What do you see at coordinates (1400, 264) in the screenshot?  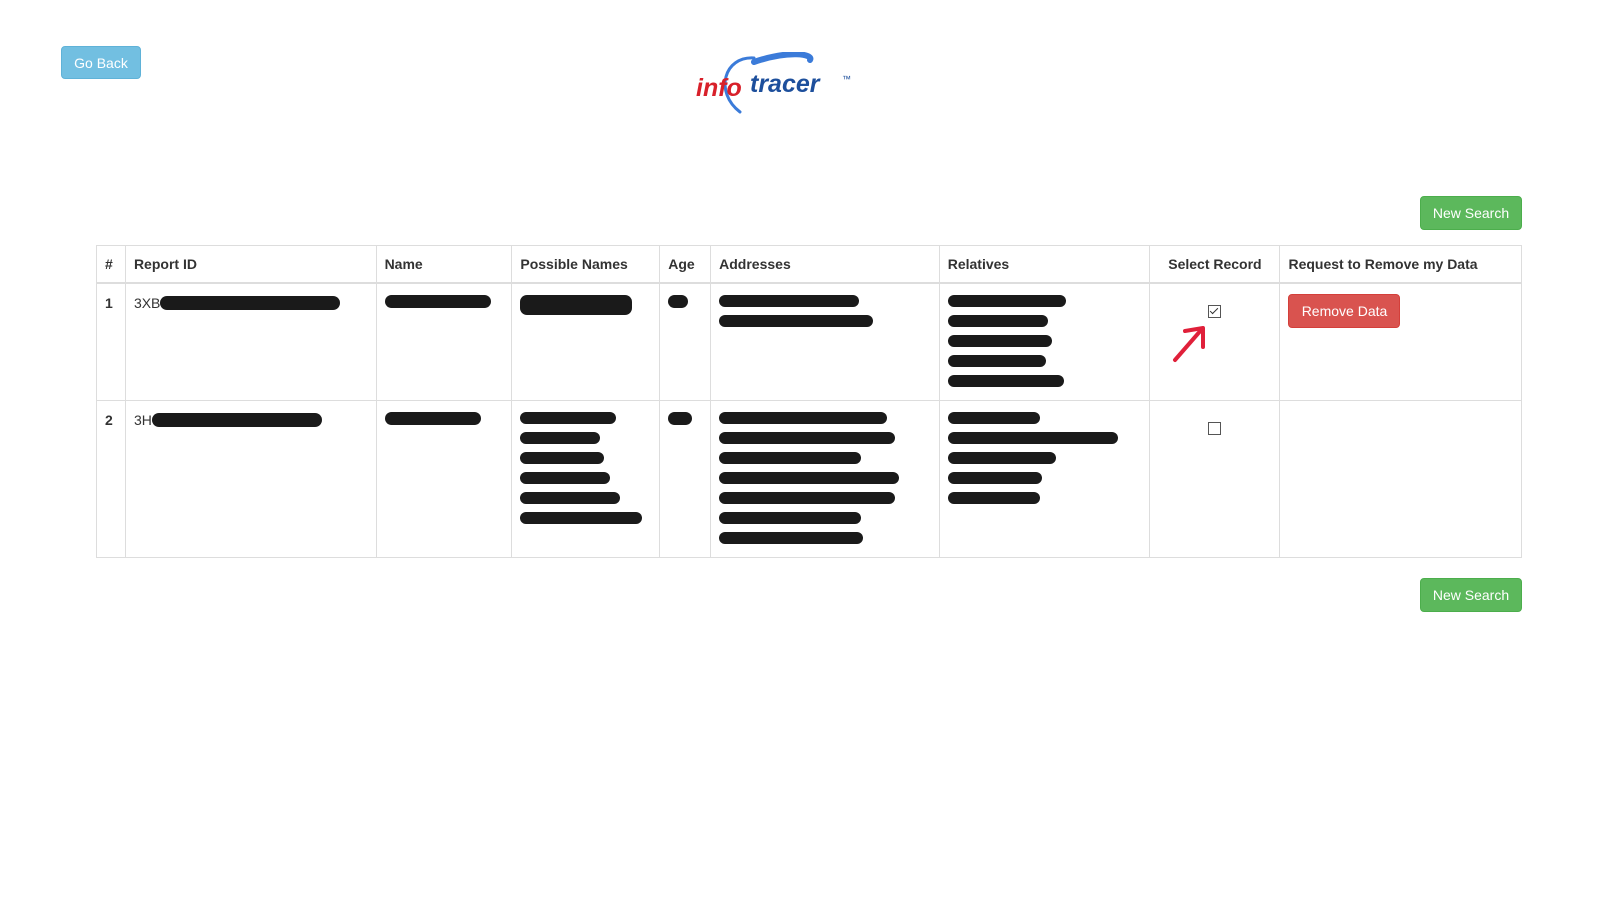 I see `col-remove-request: Request to Remove my Data` at bounding box center [1400, 264].